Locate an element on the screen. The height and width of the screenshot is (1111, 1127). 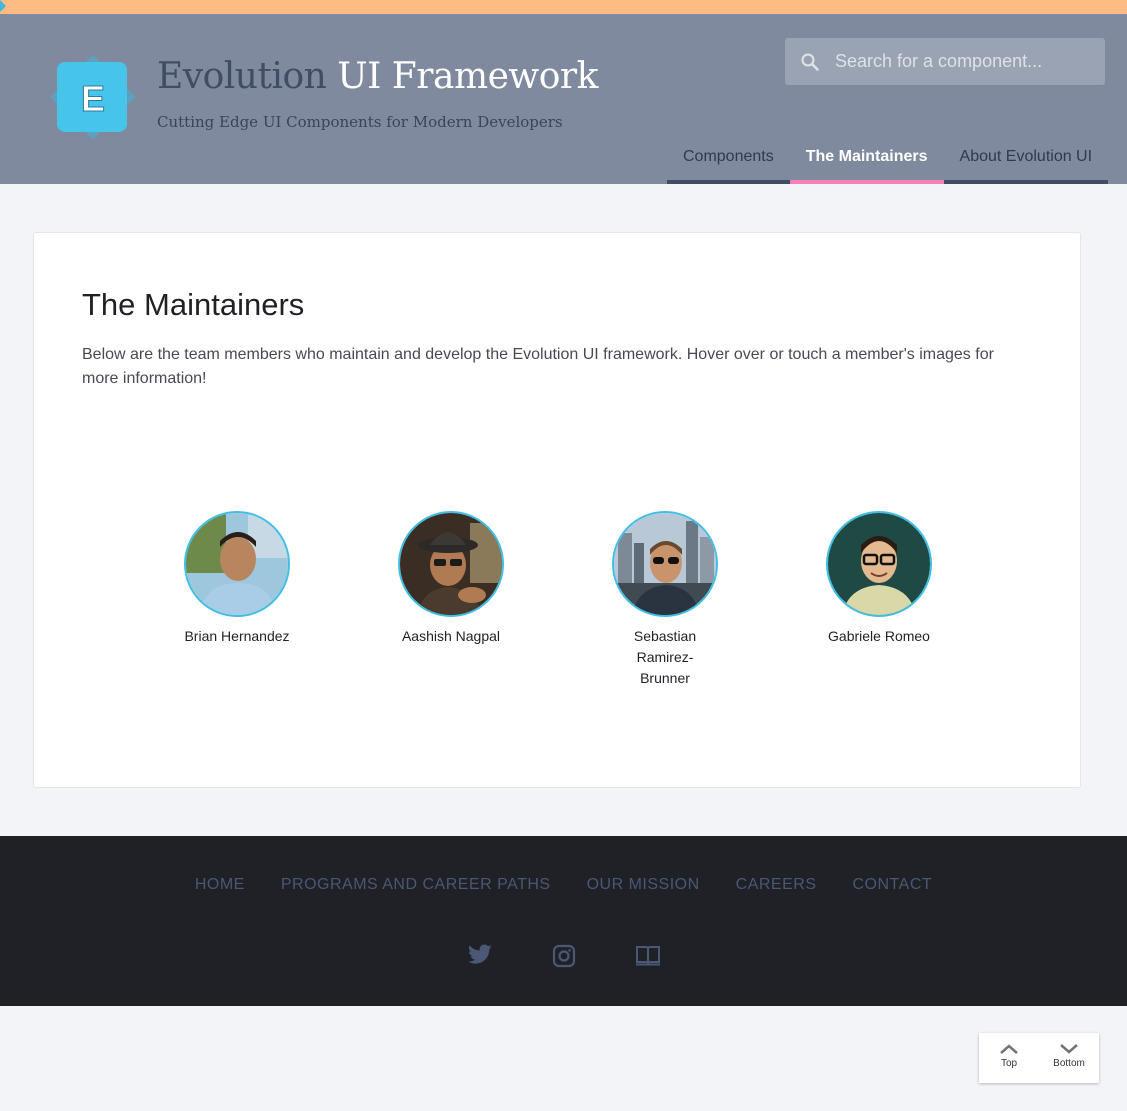
member-name: Aashish Nagpal is located at coordinates (451, 636).